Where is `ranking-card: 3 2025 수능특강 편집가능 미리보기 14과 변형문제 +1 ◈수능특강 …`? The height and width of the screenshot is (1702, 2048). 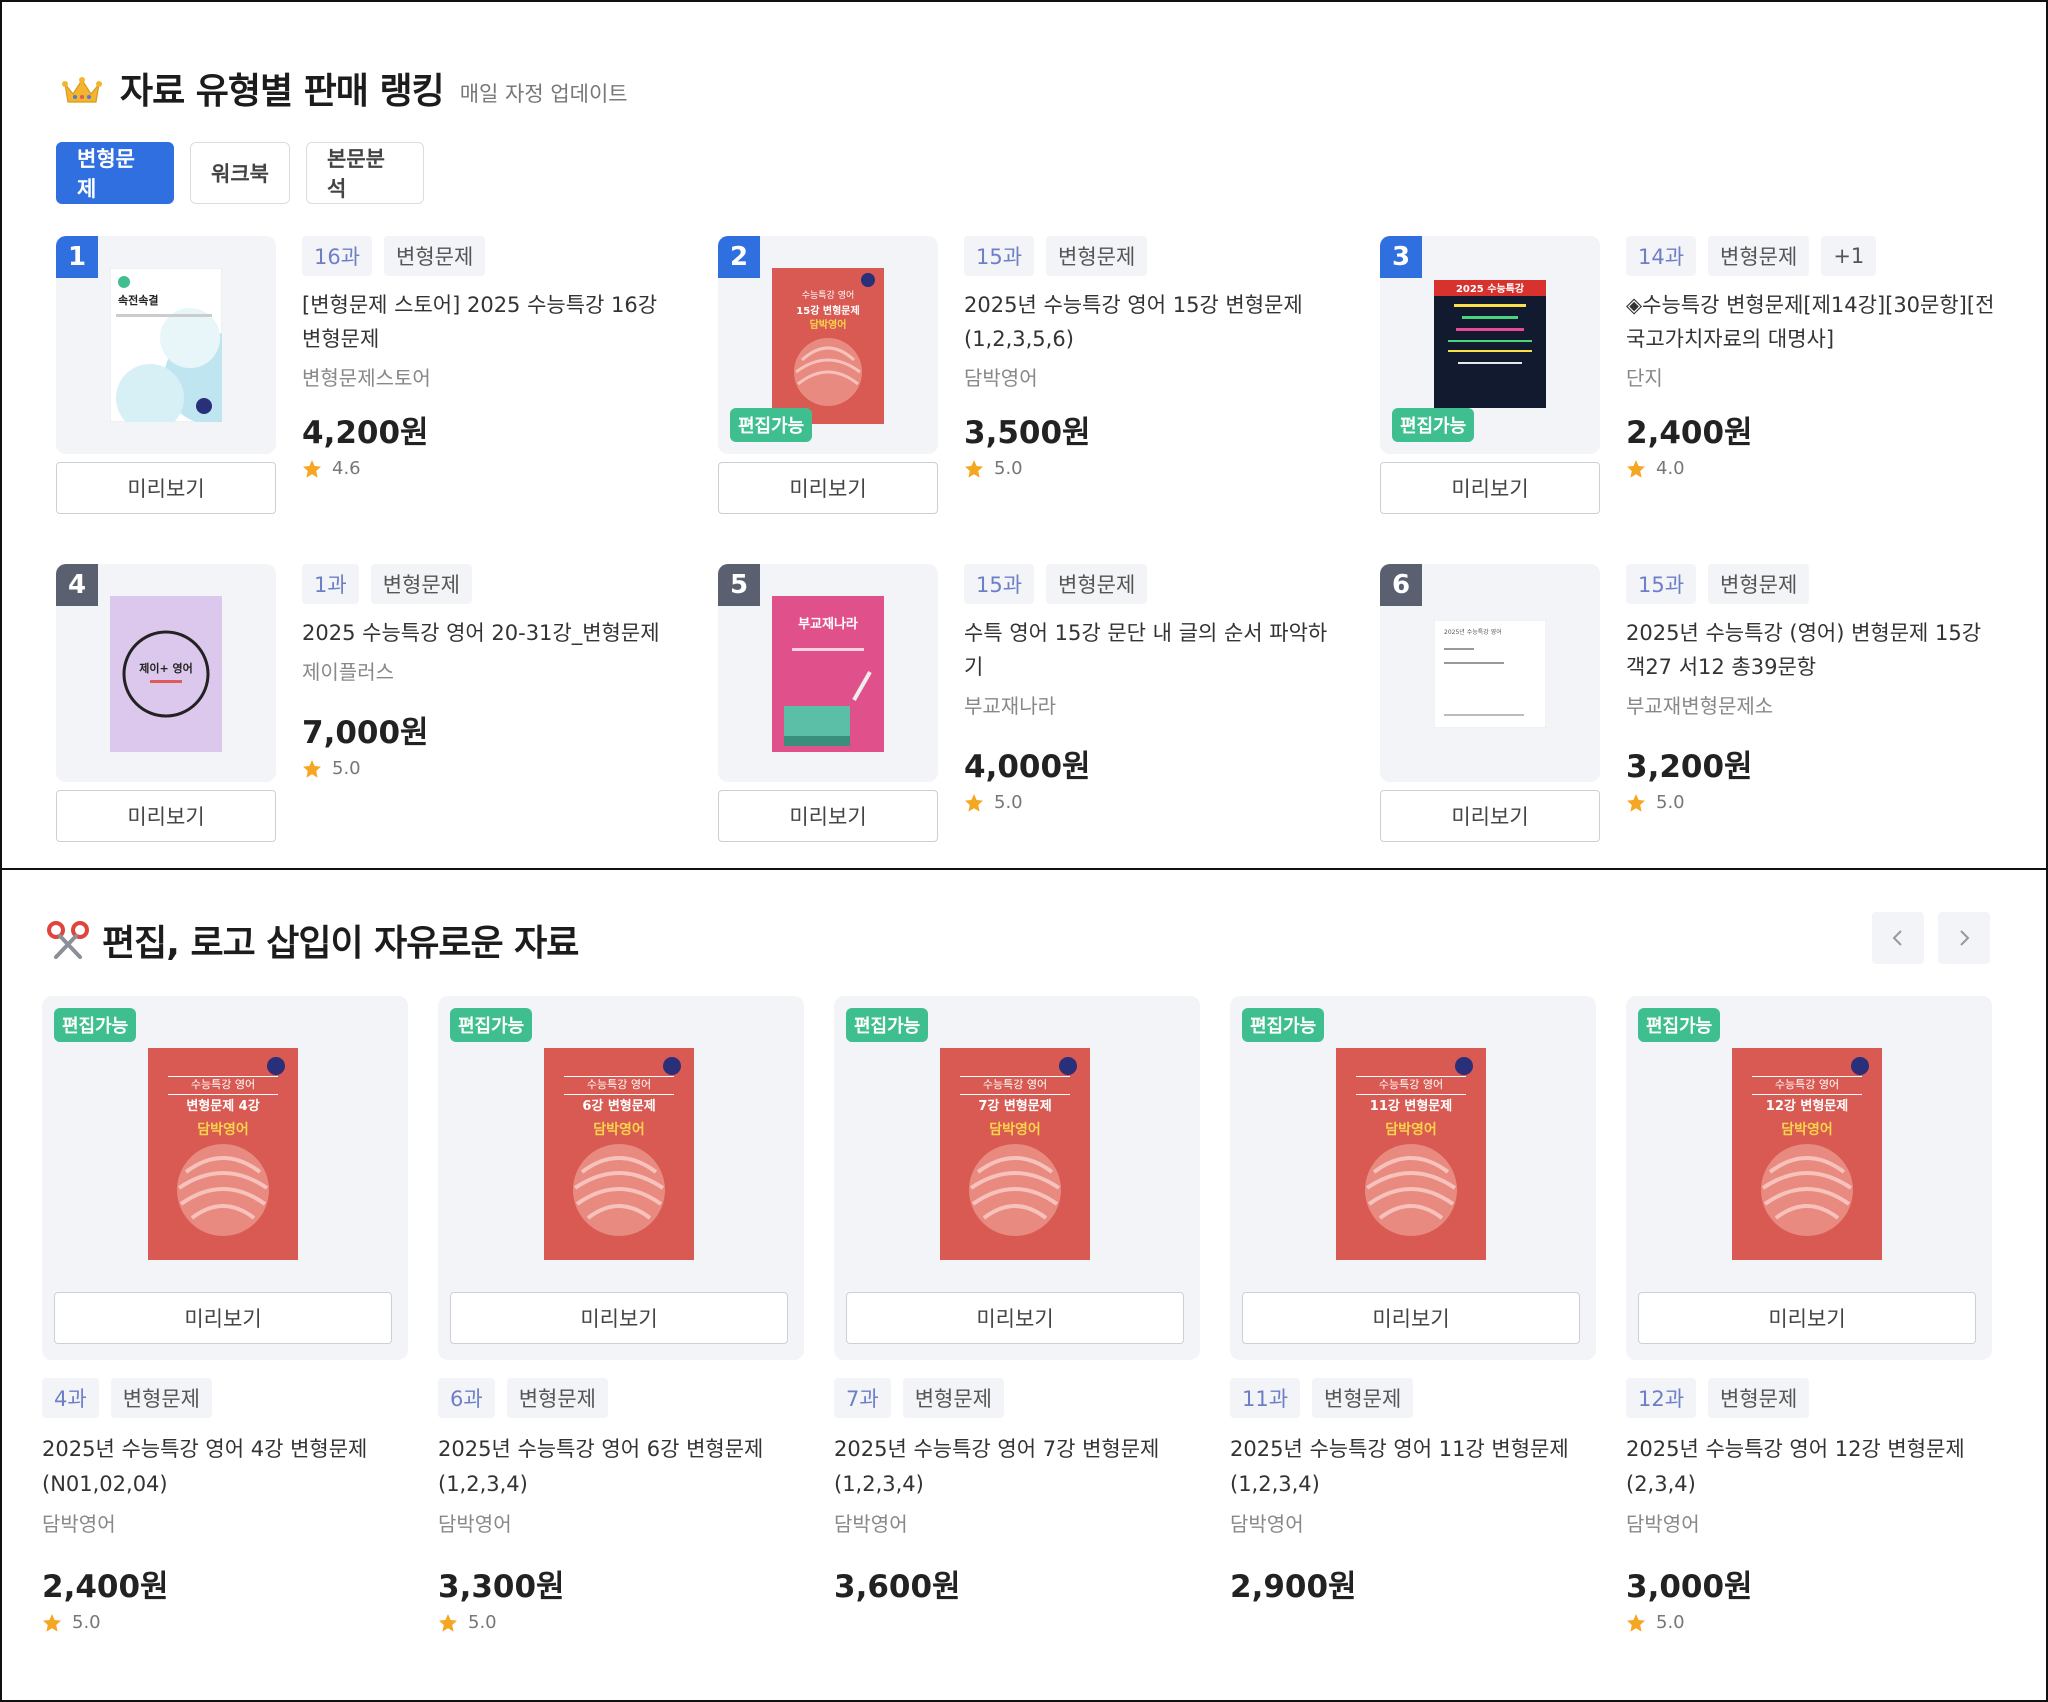 ranking-card: 3 2025 수능특강 편집가능 미리보기 14과 변형문제 +1 ◈수능특강 … is located at coordinates (1690, 376).